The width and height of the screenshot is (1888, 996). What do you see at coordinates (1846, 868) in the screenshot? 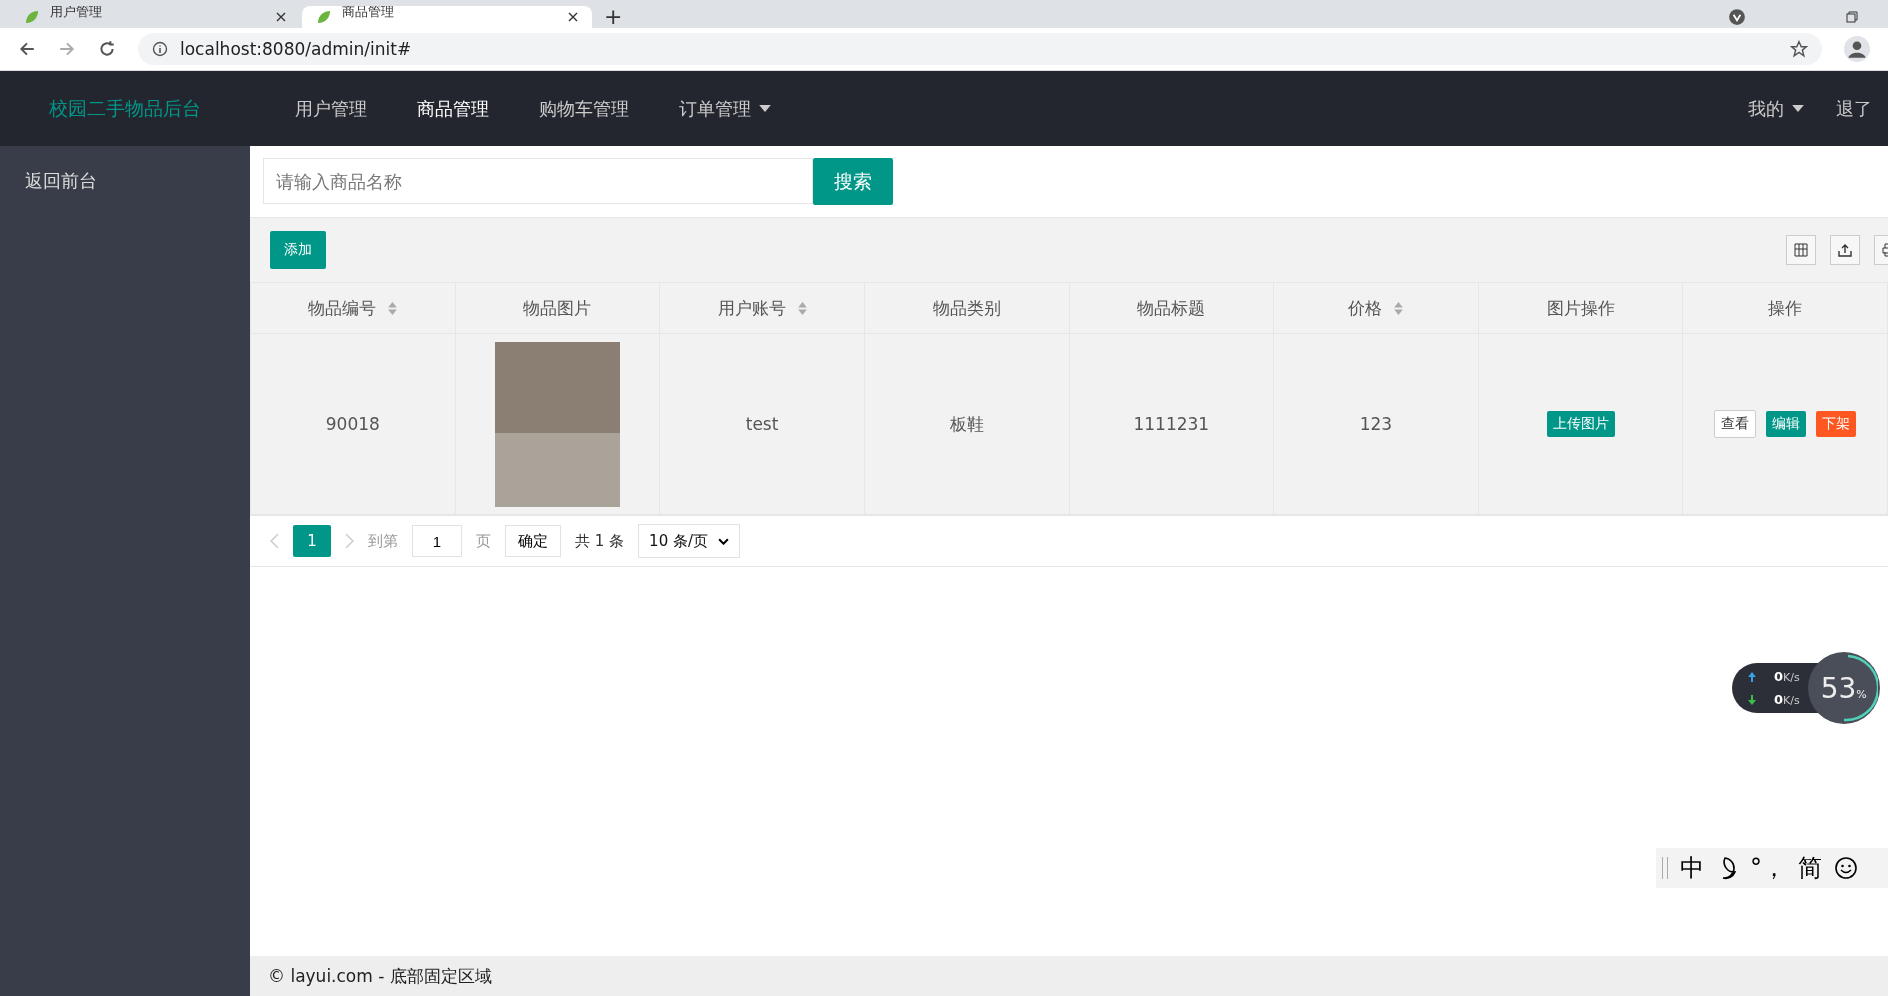
I see `smiley-icon` at bounding box center [1846, 868].